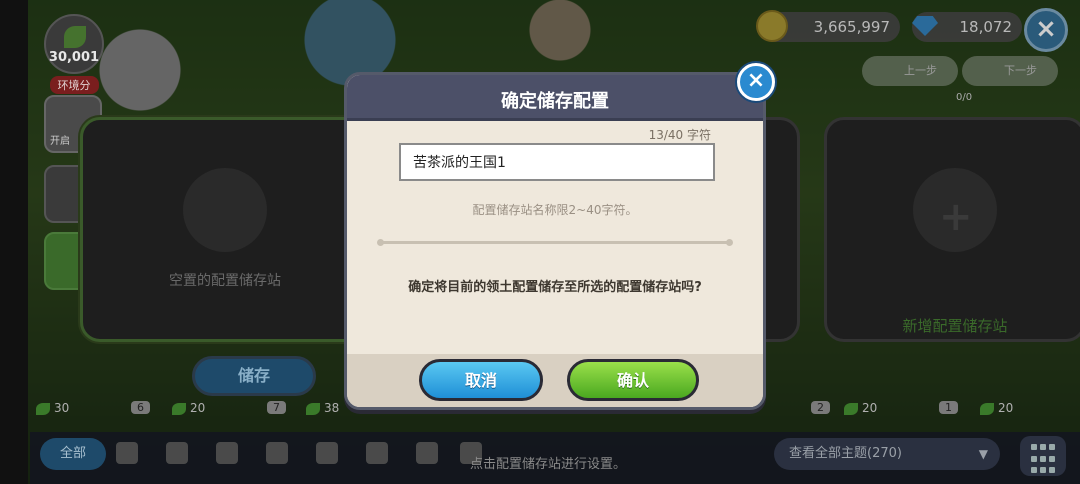 This screenshot has height=484, width=1080. I want to click on gem-value: 18,072, so click(986, 27).